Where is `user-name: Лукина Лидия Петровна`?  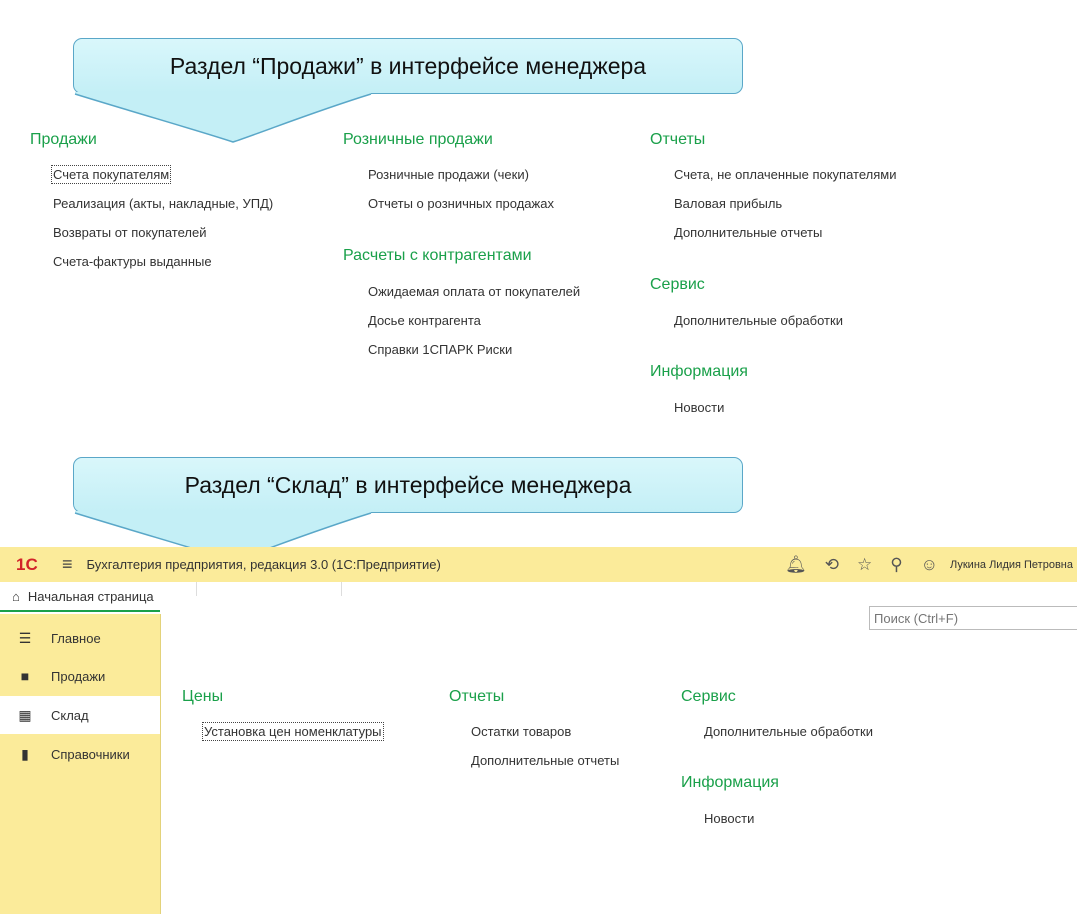 user-name: Лукина Лидия Петровна is located at coordinates (1011, 565).